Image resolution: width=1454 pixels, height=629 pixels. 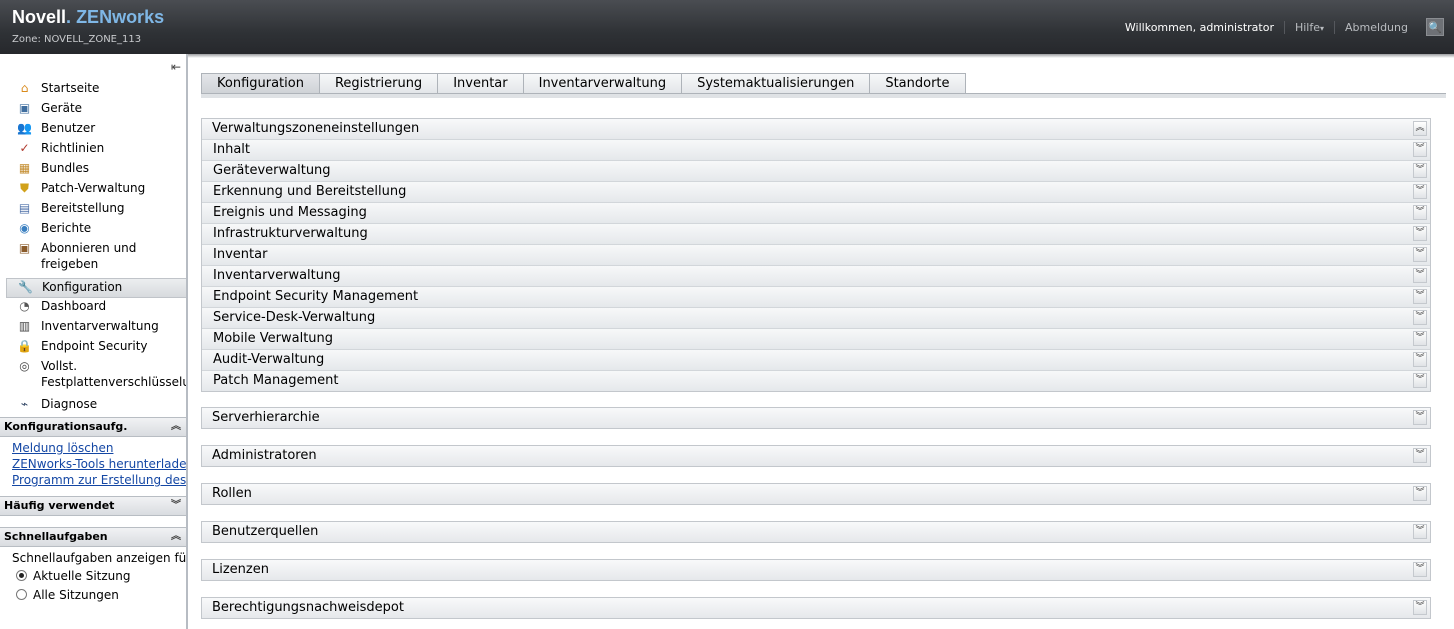 What do you see at coordinates (93, 537) in the screenshot?
I see `quick-tasks-header: Schnellaufgaben ︽` at bounding box center [93, 537].